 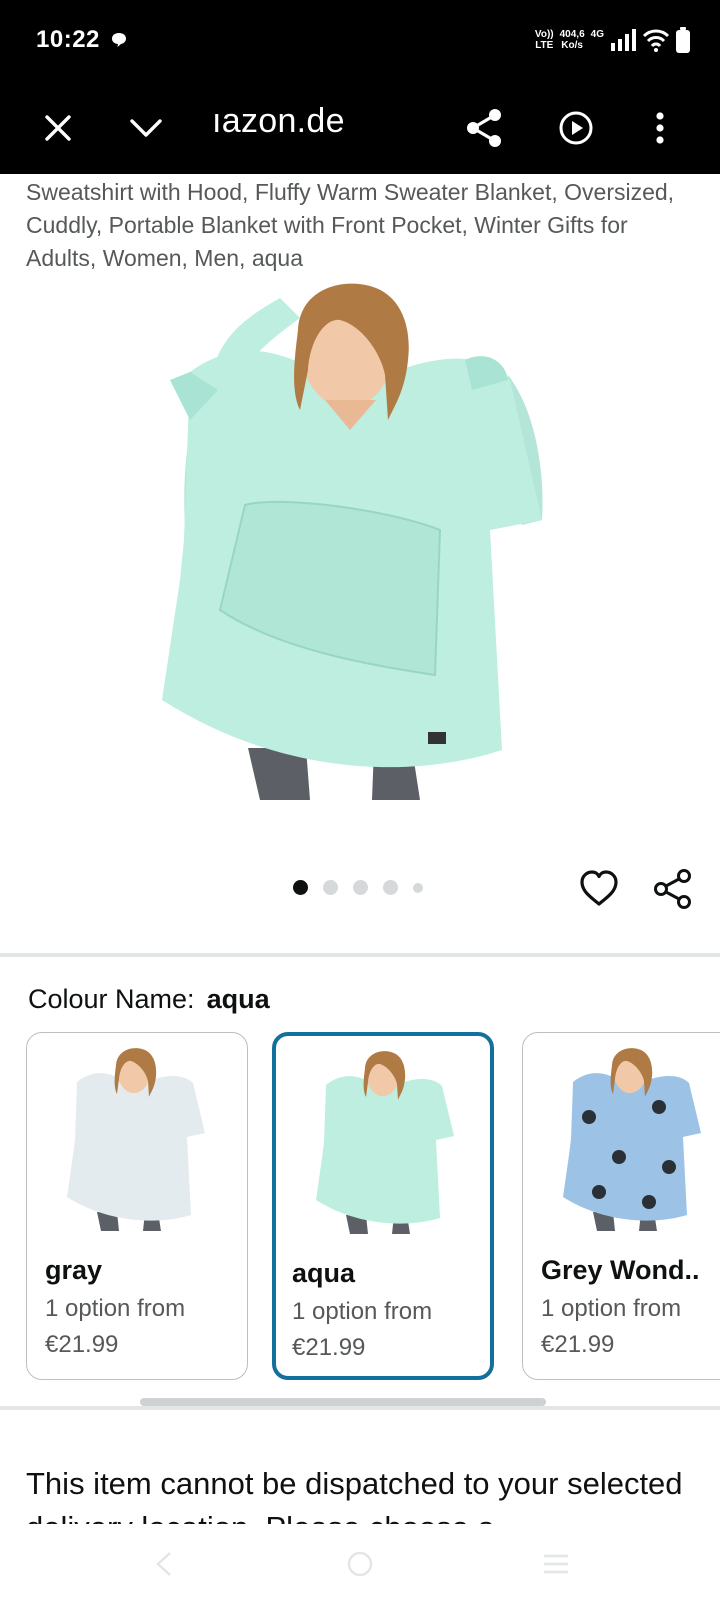 I want to click on network-type: 4G, so click(x=597, y=34).